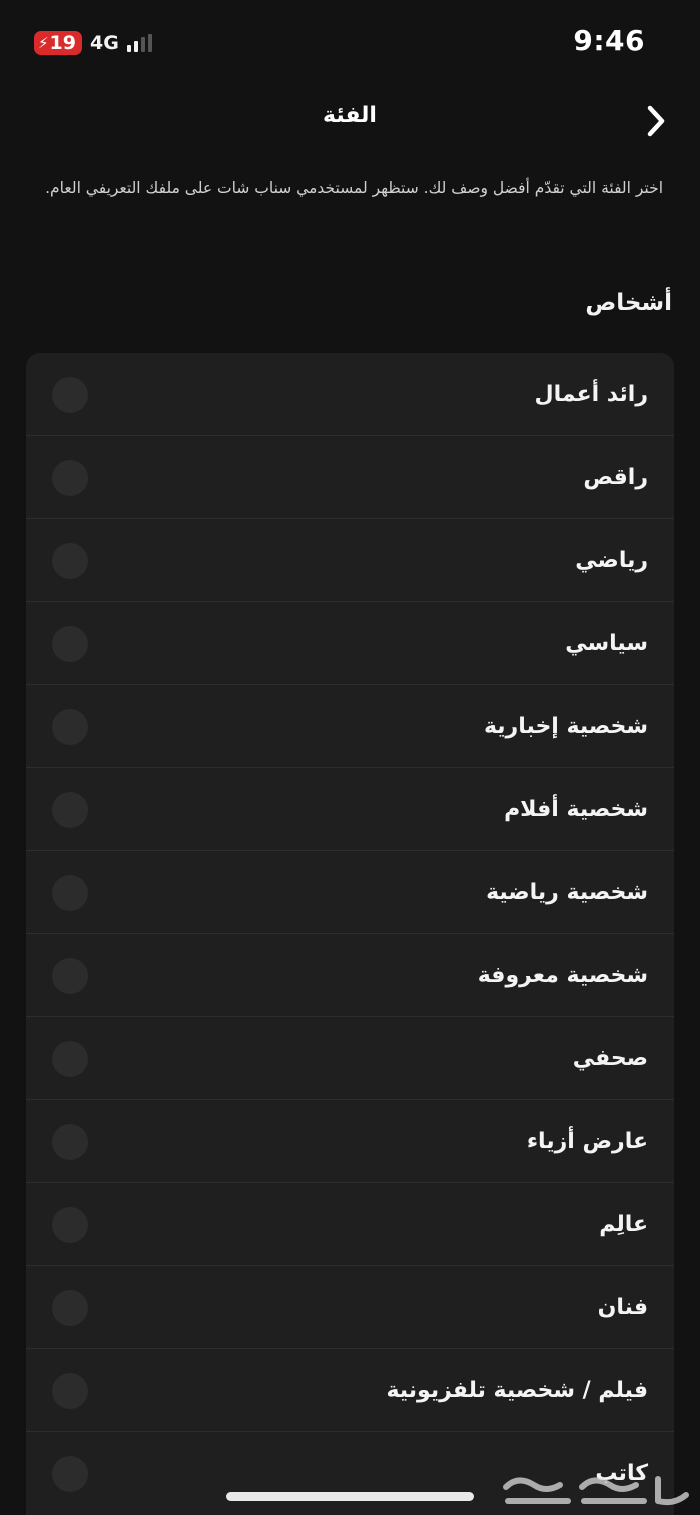 This screenshot has height=1515, width=700. I want to click on category-item: عالِم, so click(350, 1224).